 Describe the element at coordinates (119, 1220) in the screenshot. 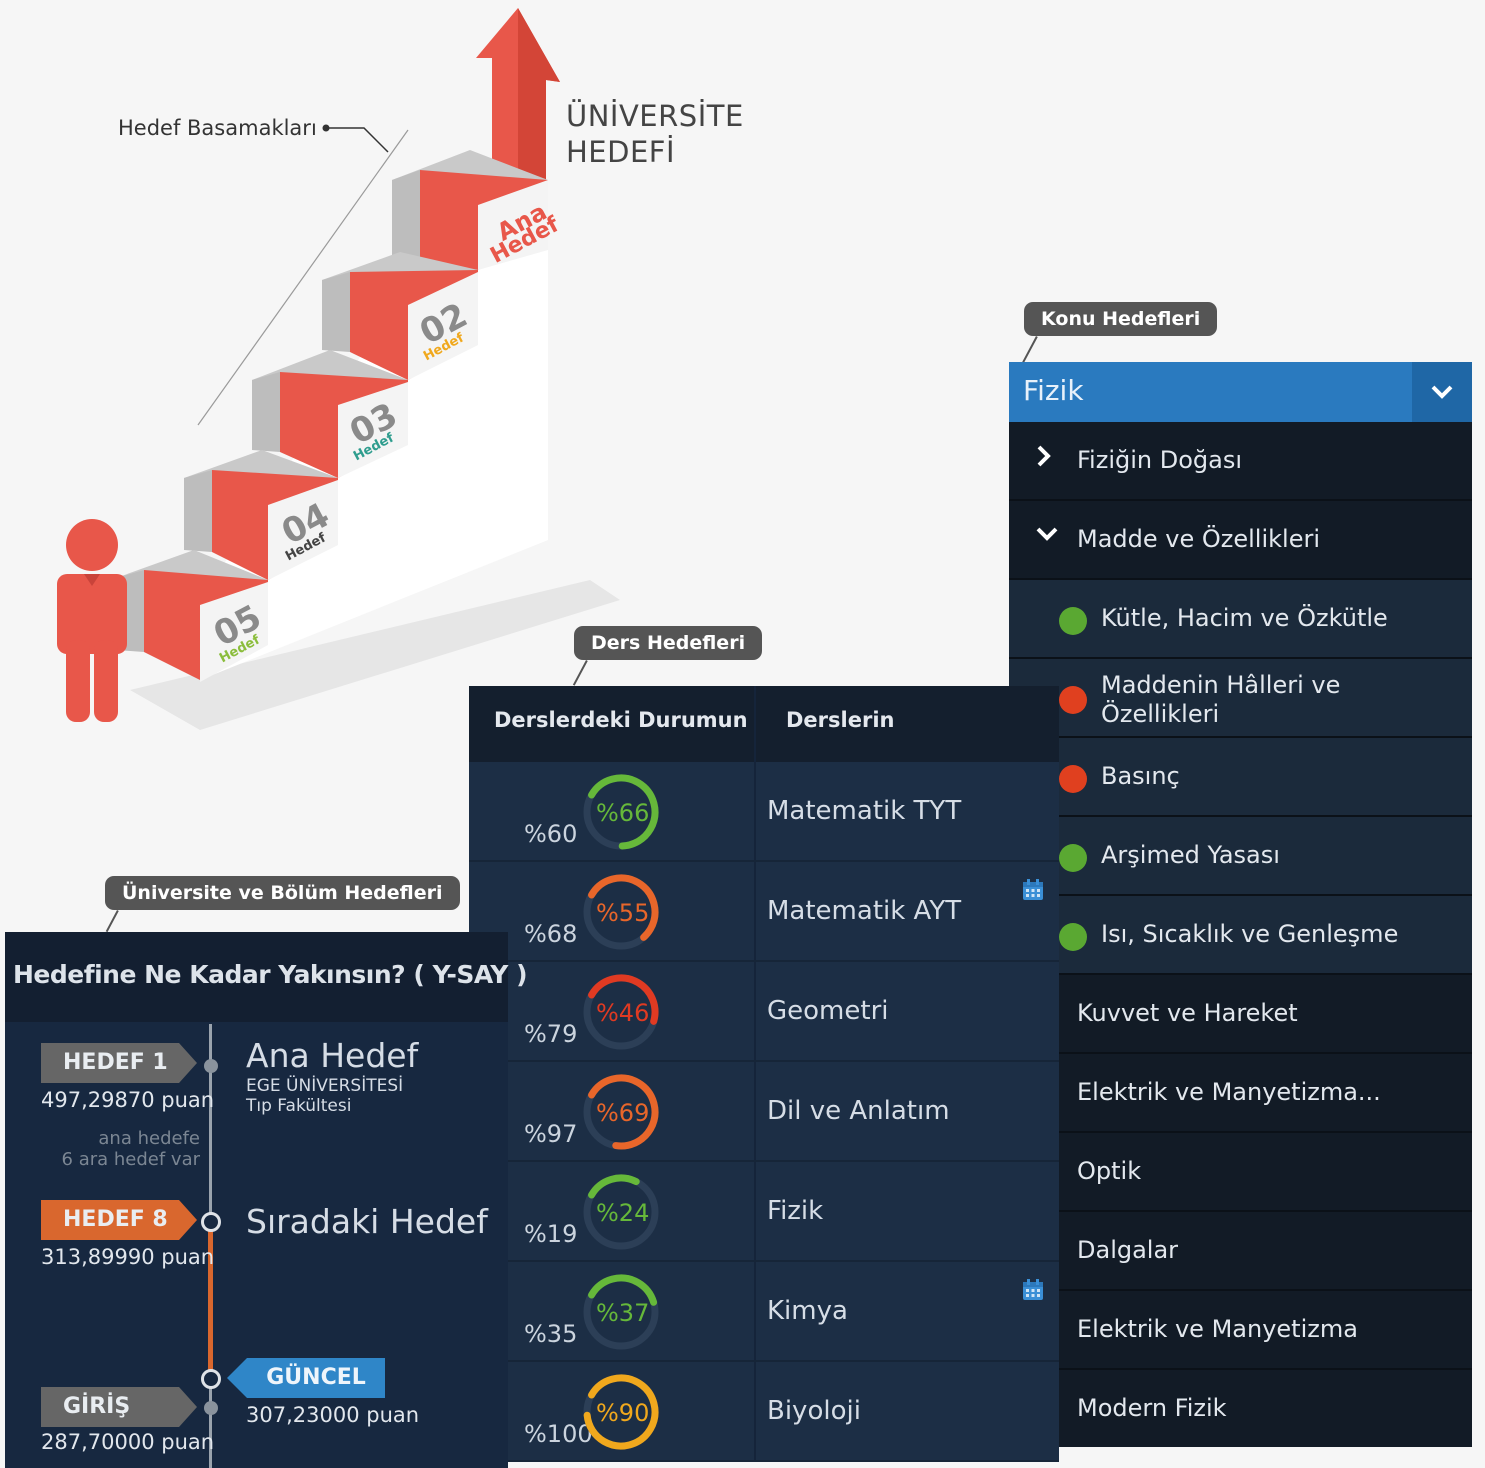

I see `flag-hedef-8: HEDEF 8` at that location.